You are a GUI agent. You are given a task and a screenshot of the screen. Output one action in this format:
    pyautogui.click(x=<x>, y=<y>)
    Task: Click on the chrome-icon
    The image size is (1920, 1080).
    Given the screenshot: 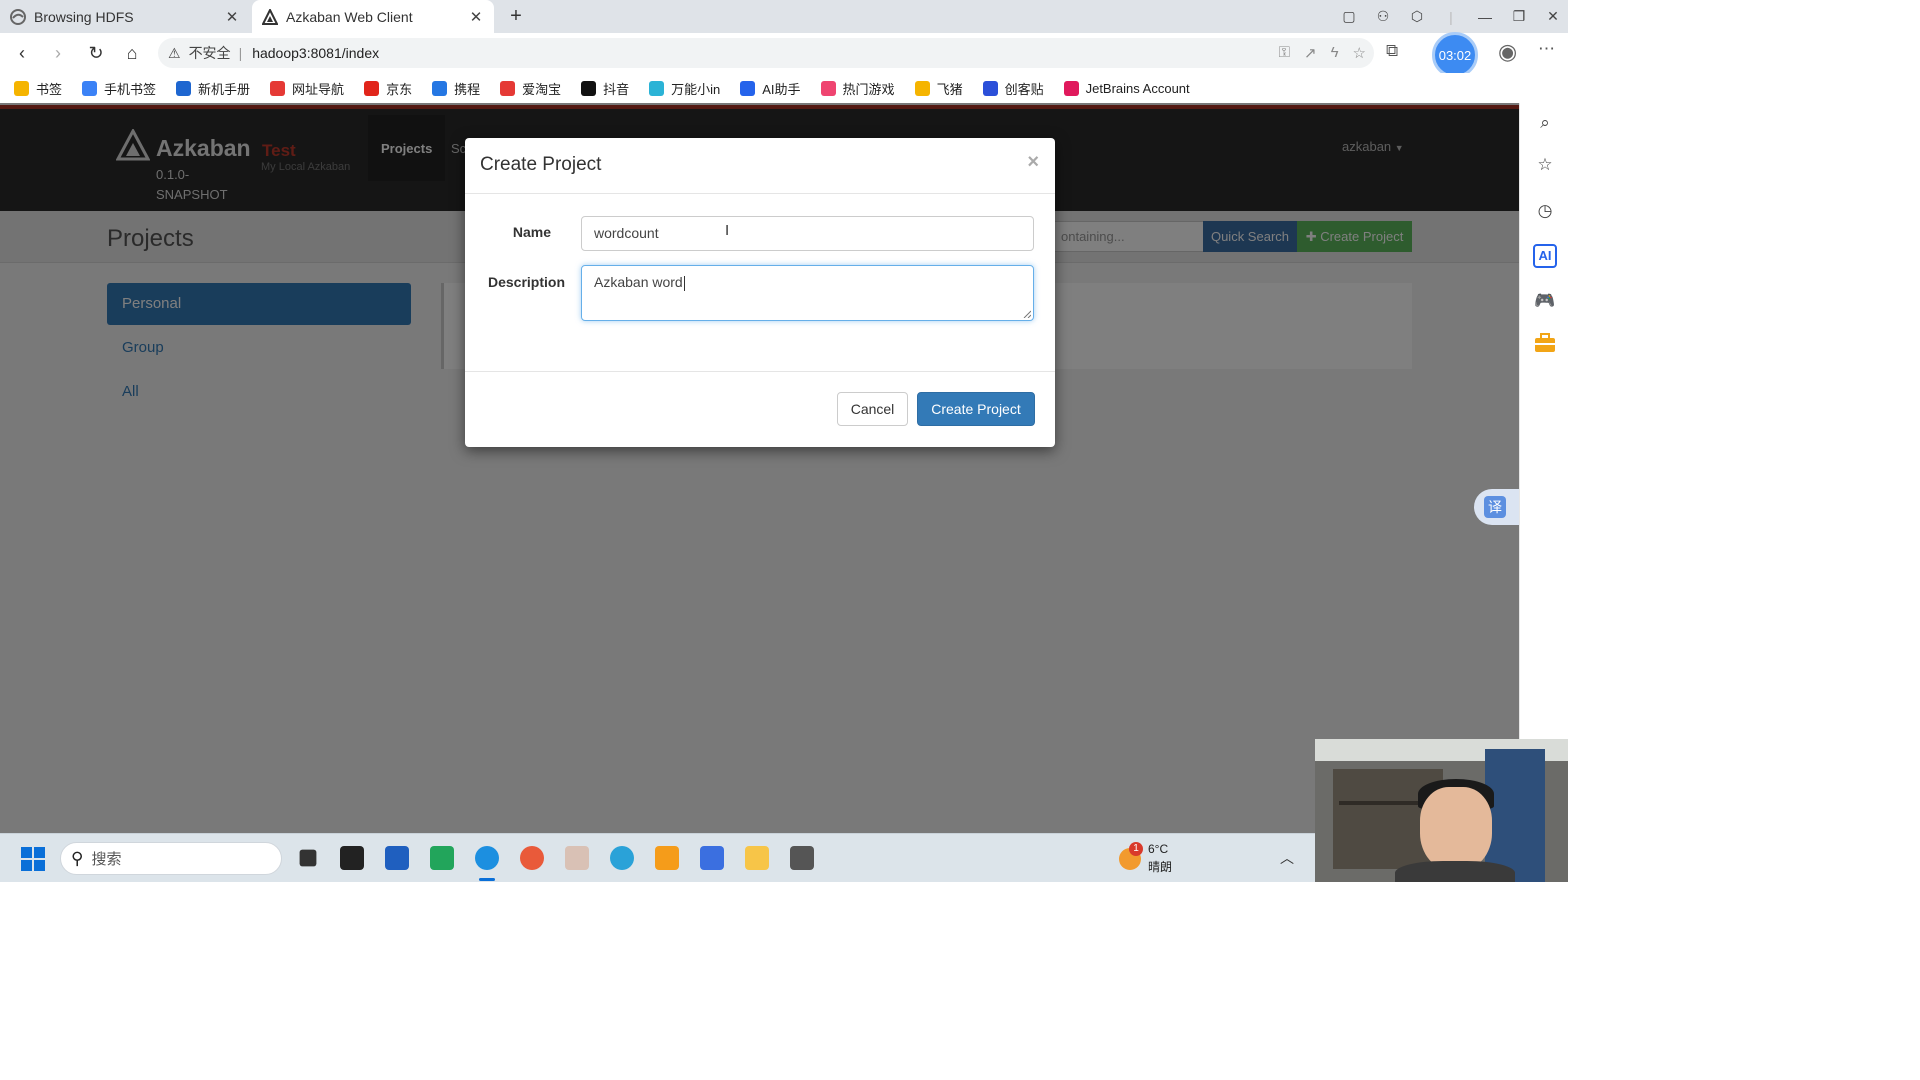 What is the action you would take?
    pyautogui.click(x=532, y=858)
    